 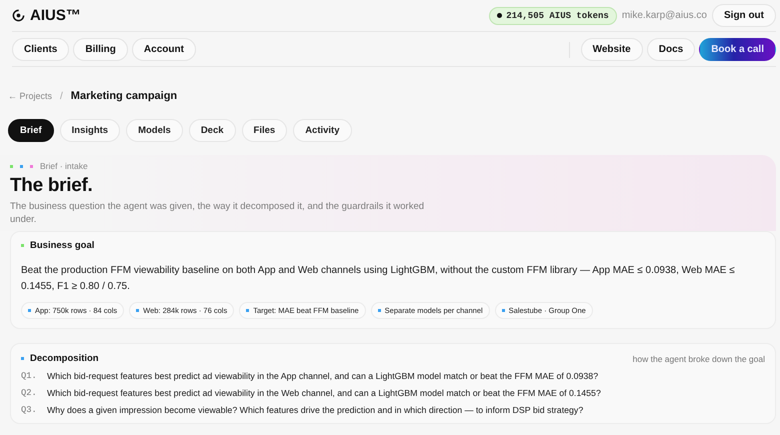 What do you see at coordinates (378, 279) in the screenshot?
I see `goal-text: Beat the production FFM viewability baseline on both App and Web channels using LightGBM, without the custom FFM library — App MAE ≤ 0.0938, Web MAE ≤ 0.1455, F1 ≥ 0.80 / 0.75.` at bounding box center [378, 279].